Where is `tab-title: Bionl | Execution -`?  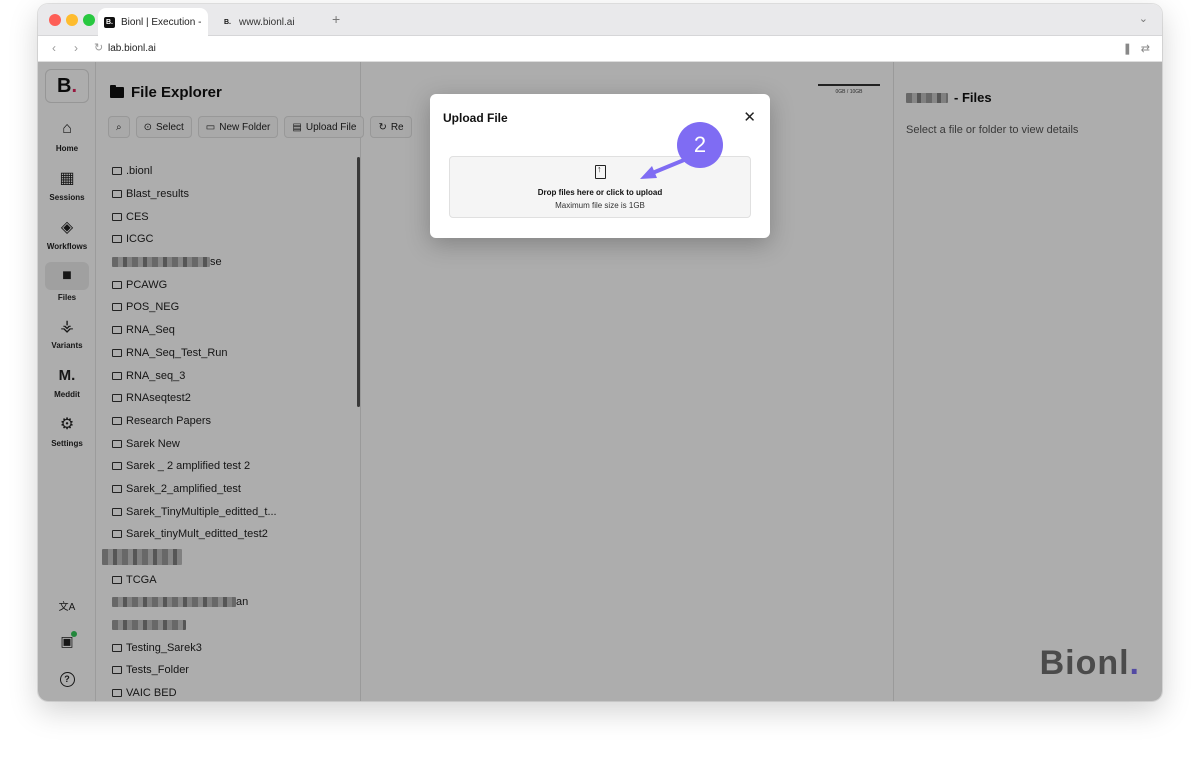
tab-title: Bionl | Execution - is located at coordinates (161, 22).